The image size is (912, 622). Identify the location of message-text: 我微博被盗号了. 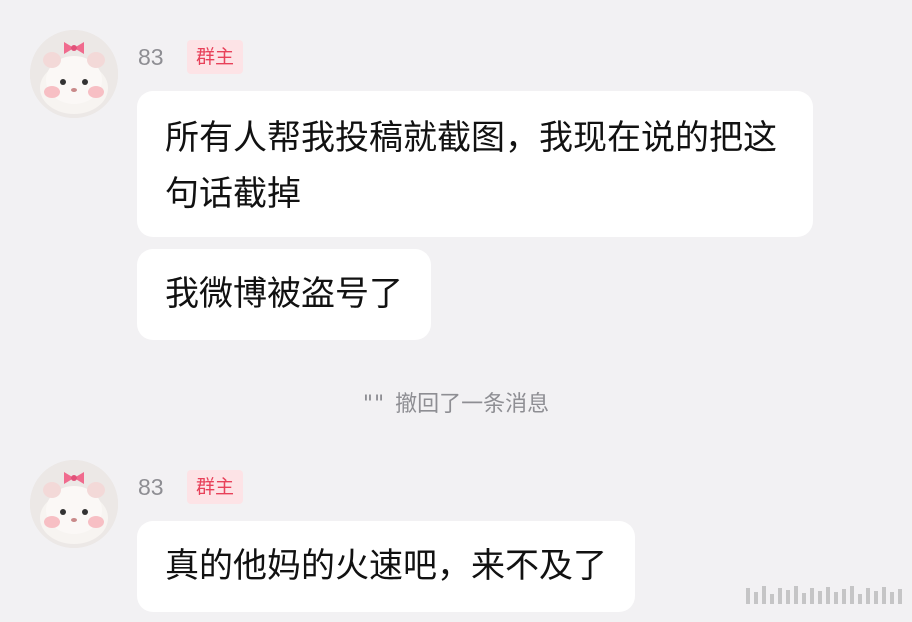
(284, 294).